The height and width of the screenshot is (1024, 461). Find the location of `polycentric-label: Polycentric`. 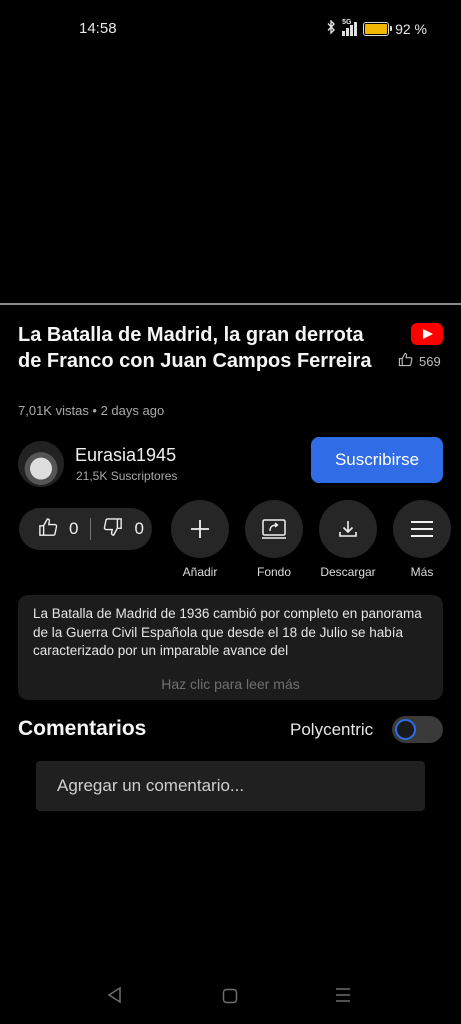

polycentric-label: Polycentric is located at coordinates (332, 729).